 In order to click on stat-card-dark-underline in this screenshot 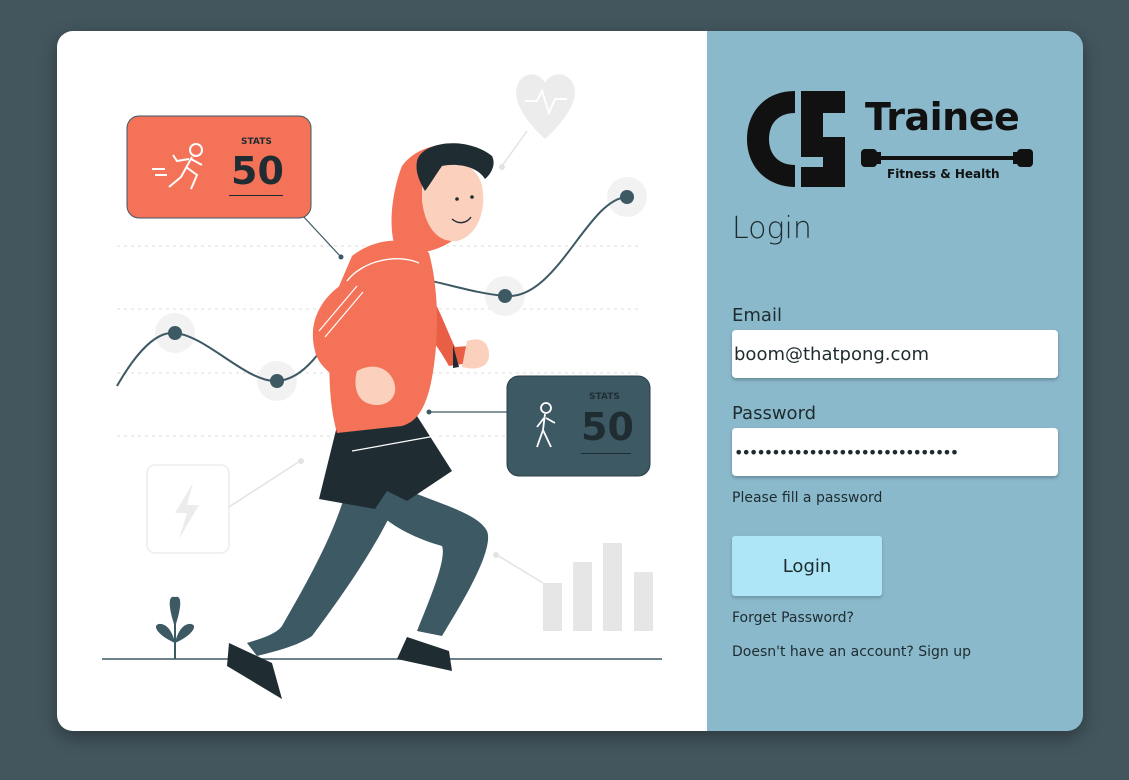, I will do `click(606, 453)`.